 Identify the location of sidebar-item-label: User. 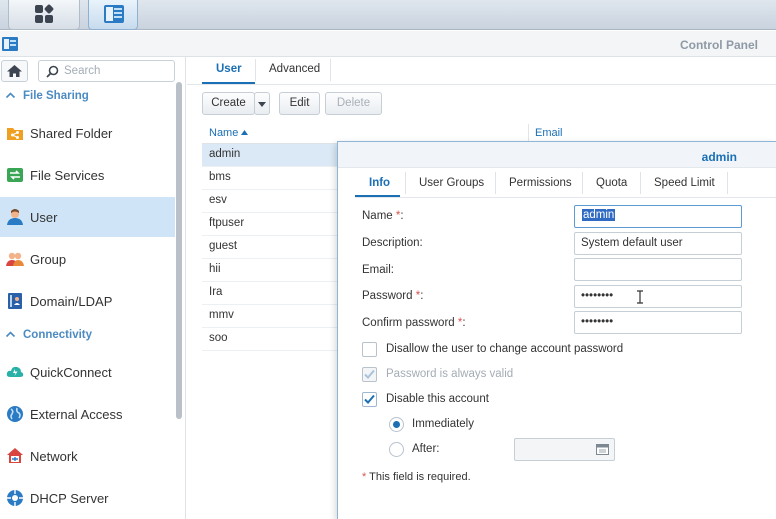
(44, 217).